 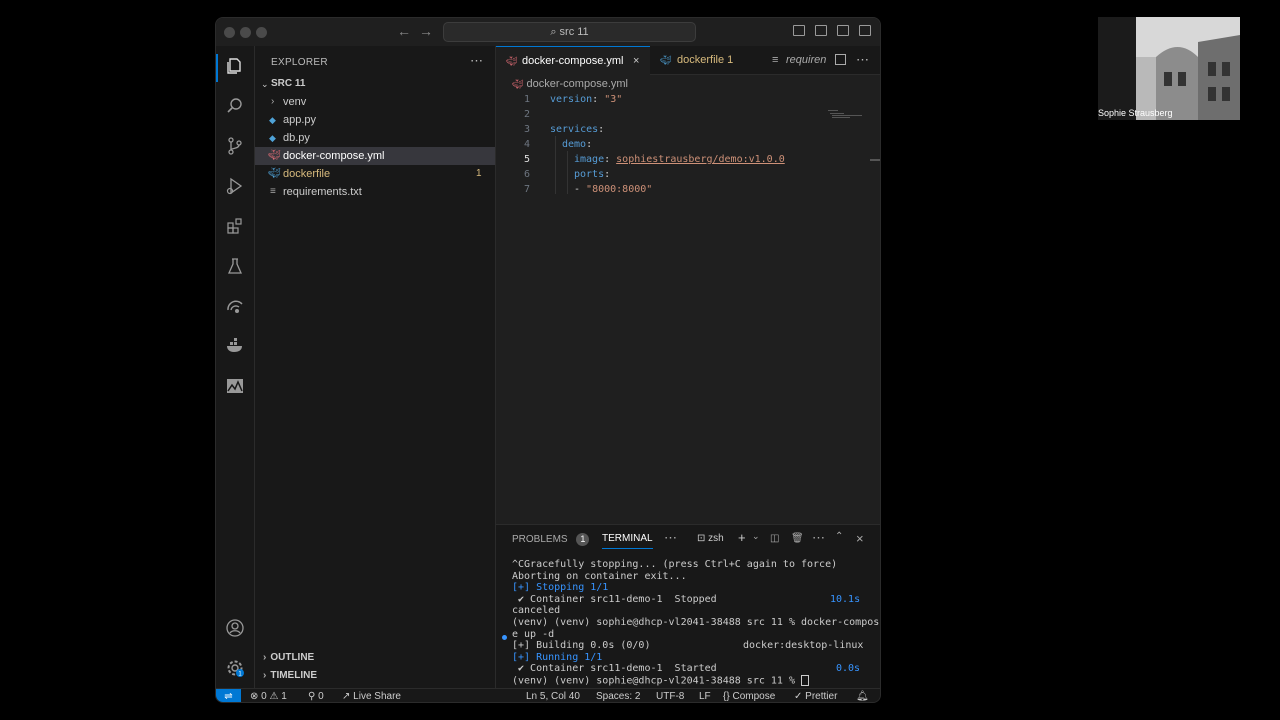 What do you see at coordinates (577, 144) in the screenshot?
I see `code-line: demo:` at bounding box center [577, 144].